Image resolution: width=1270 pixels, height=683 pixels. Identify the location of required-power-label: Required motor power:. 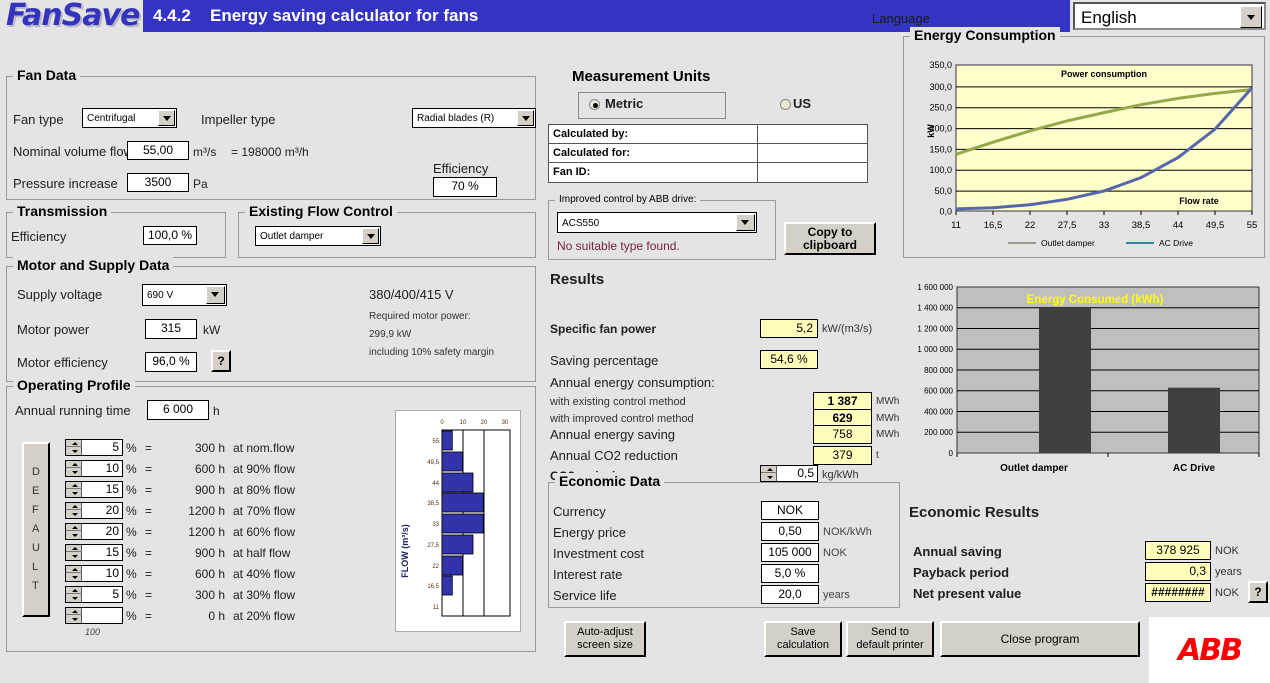
(420, 316).